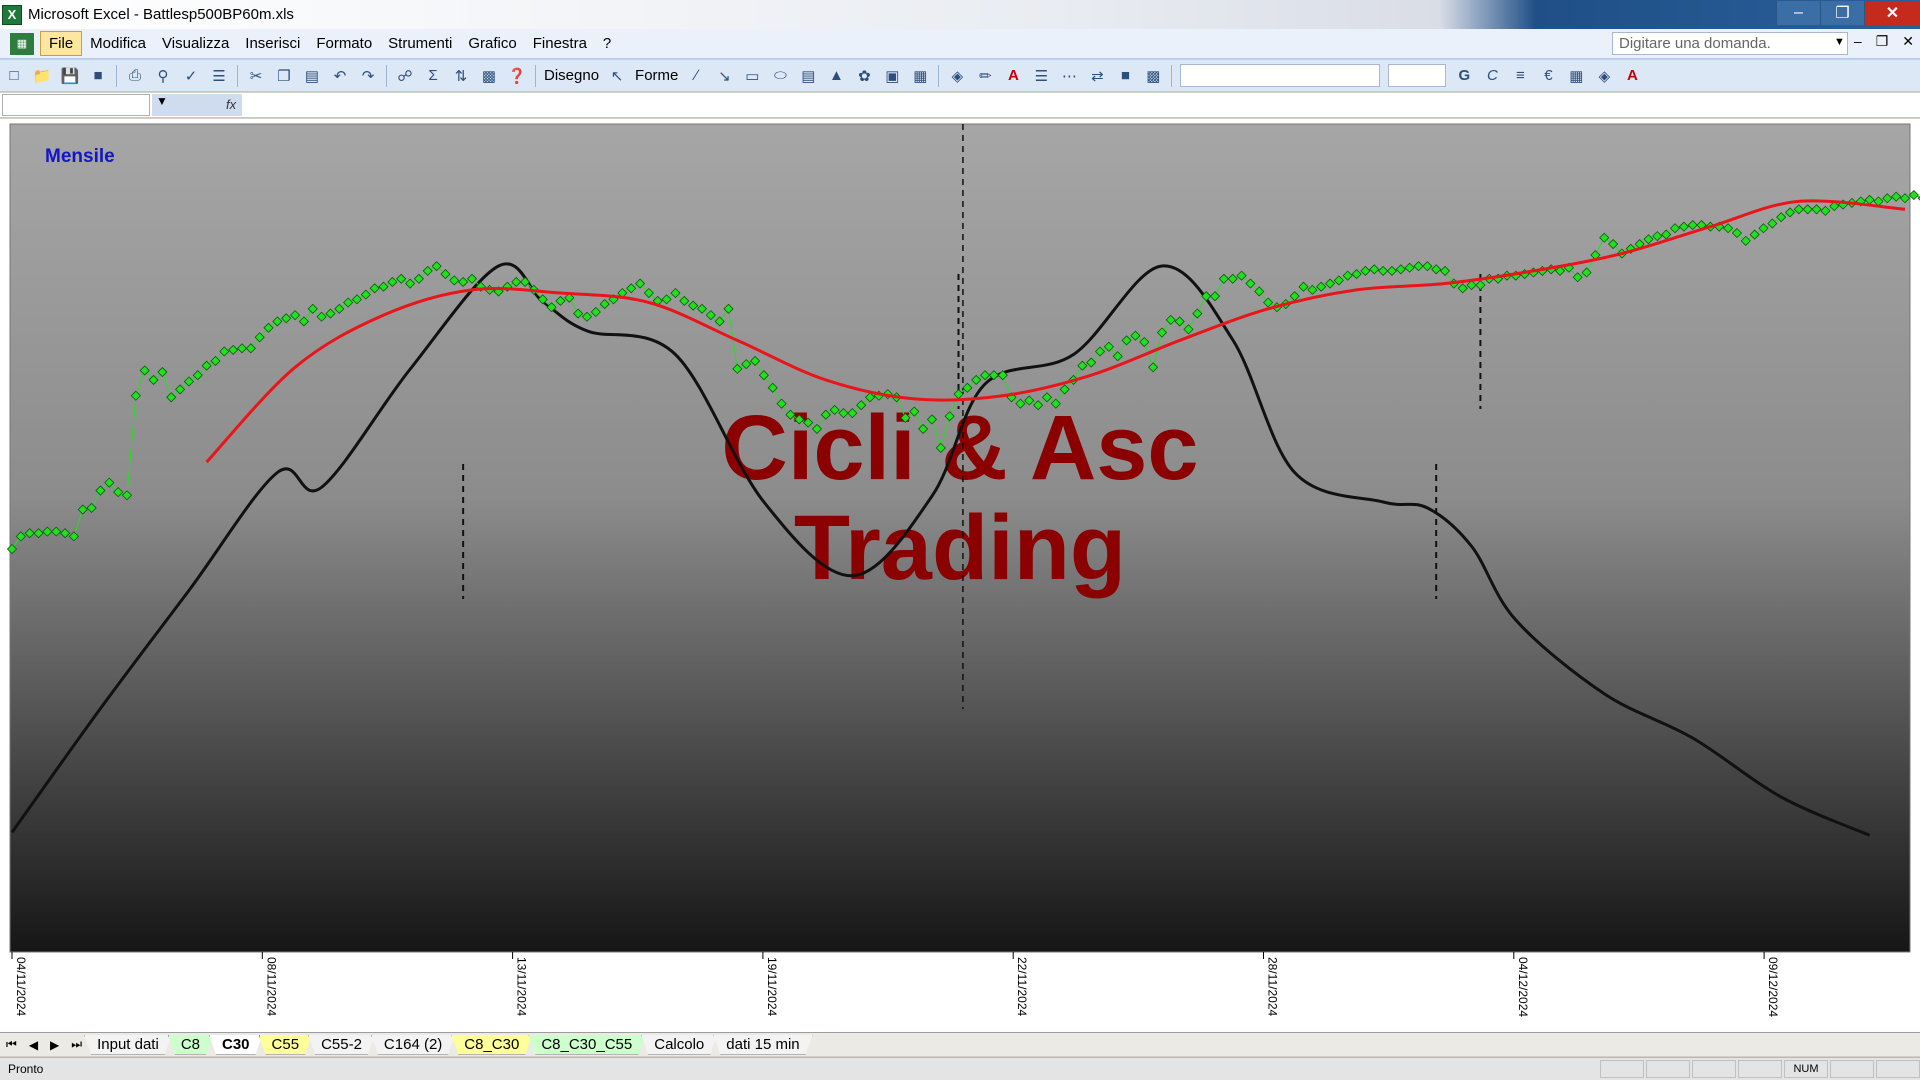 The image size is (1920, 1080). Describe the element at coordinates (1520, 76) in the screenshot. I see `align-icon: ≡` at that location.